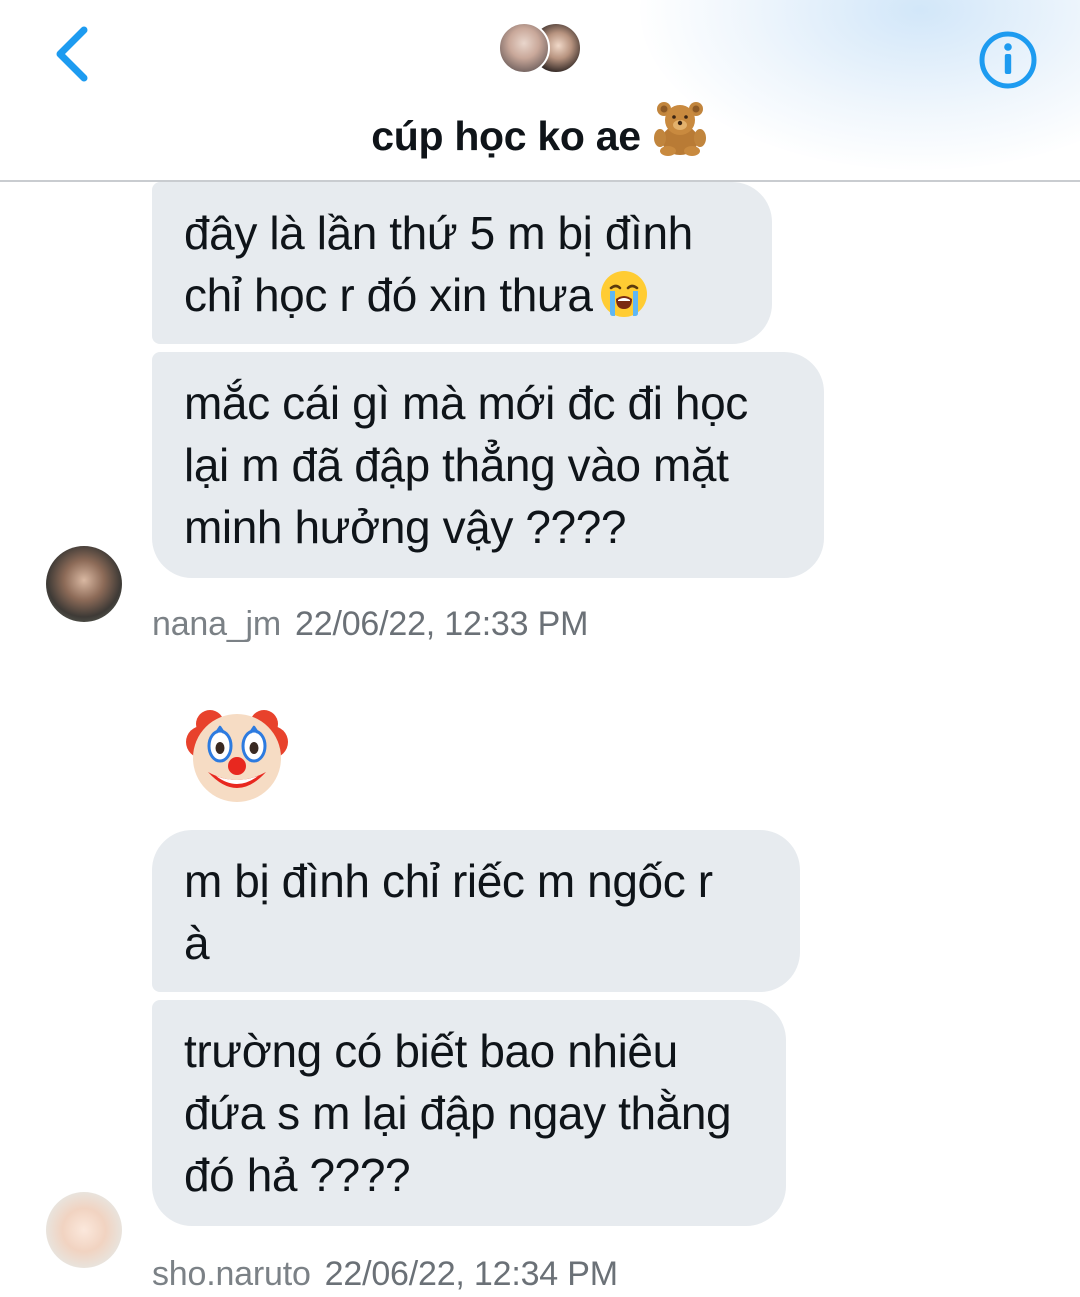  Describe the element at coordinates (216, 624) in the screenshot. I see `username: nana_jm` at that location.